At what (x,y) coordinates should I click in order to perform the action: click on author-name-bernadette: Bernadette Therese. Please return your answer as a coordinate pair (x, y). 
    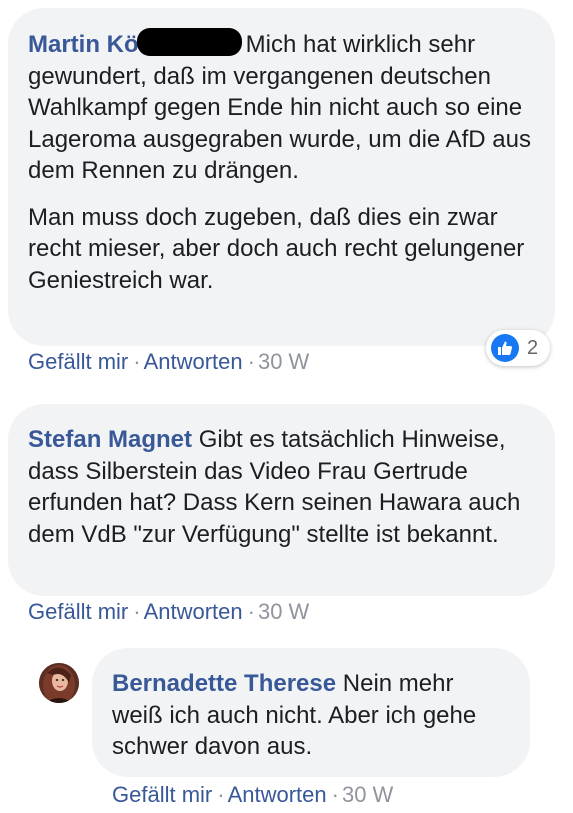
    Looking at the image, I should click on (224, 683).